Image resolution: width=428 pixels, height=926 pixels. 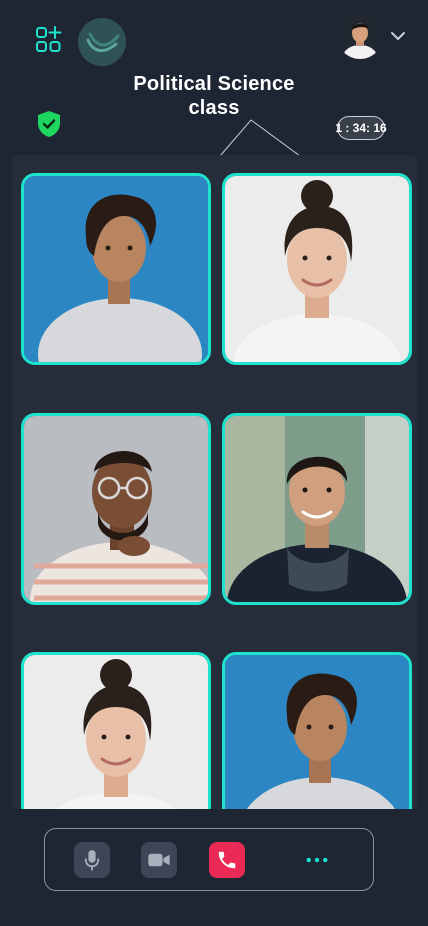 I want to click on call-controls, so click(x=209, y=859).